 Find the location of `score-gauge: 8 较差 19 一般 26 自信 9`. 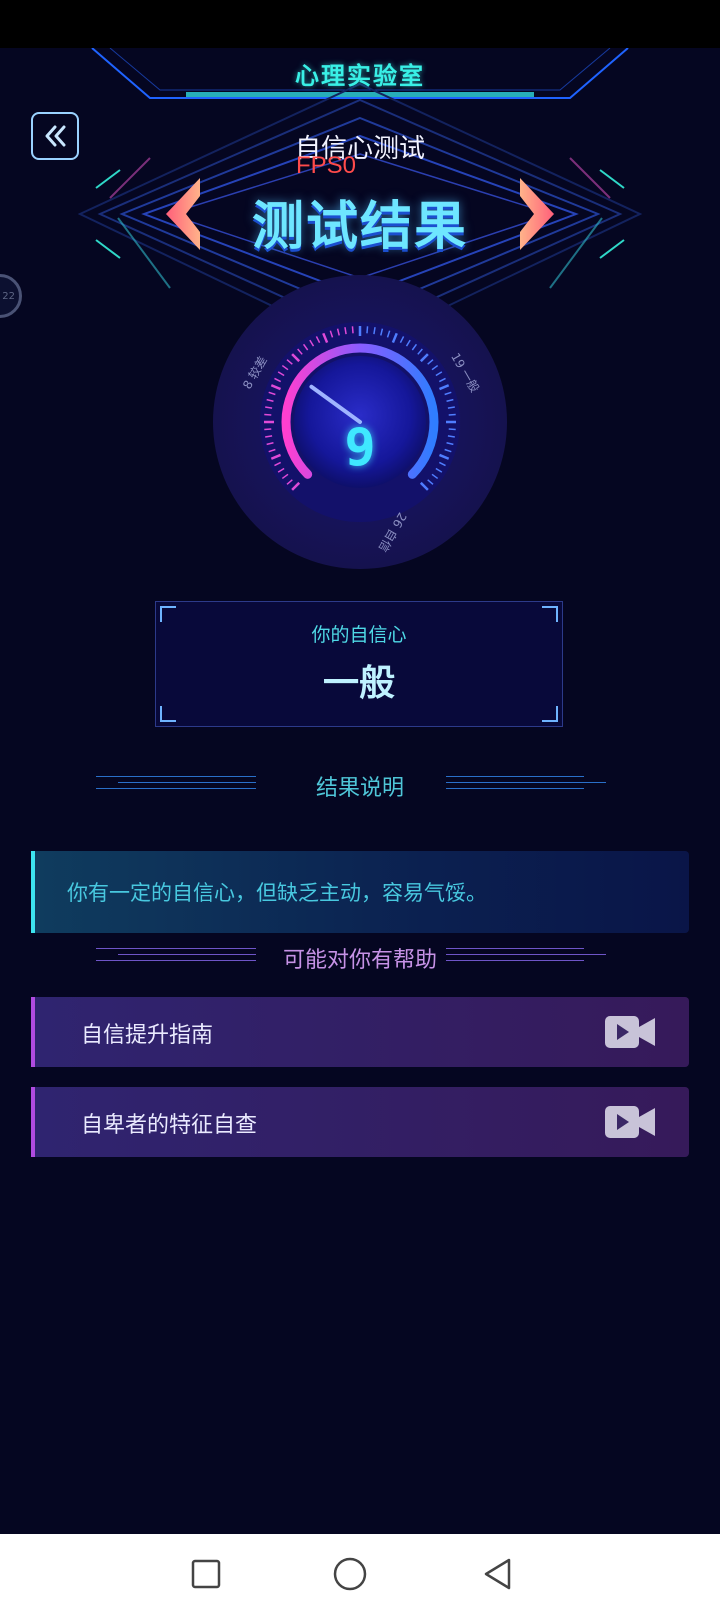

score-gauge: 8 较差 19 一般 26 自信 9 is located at coordinates (360, 422).